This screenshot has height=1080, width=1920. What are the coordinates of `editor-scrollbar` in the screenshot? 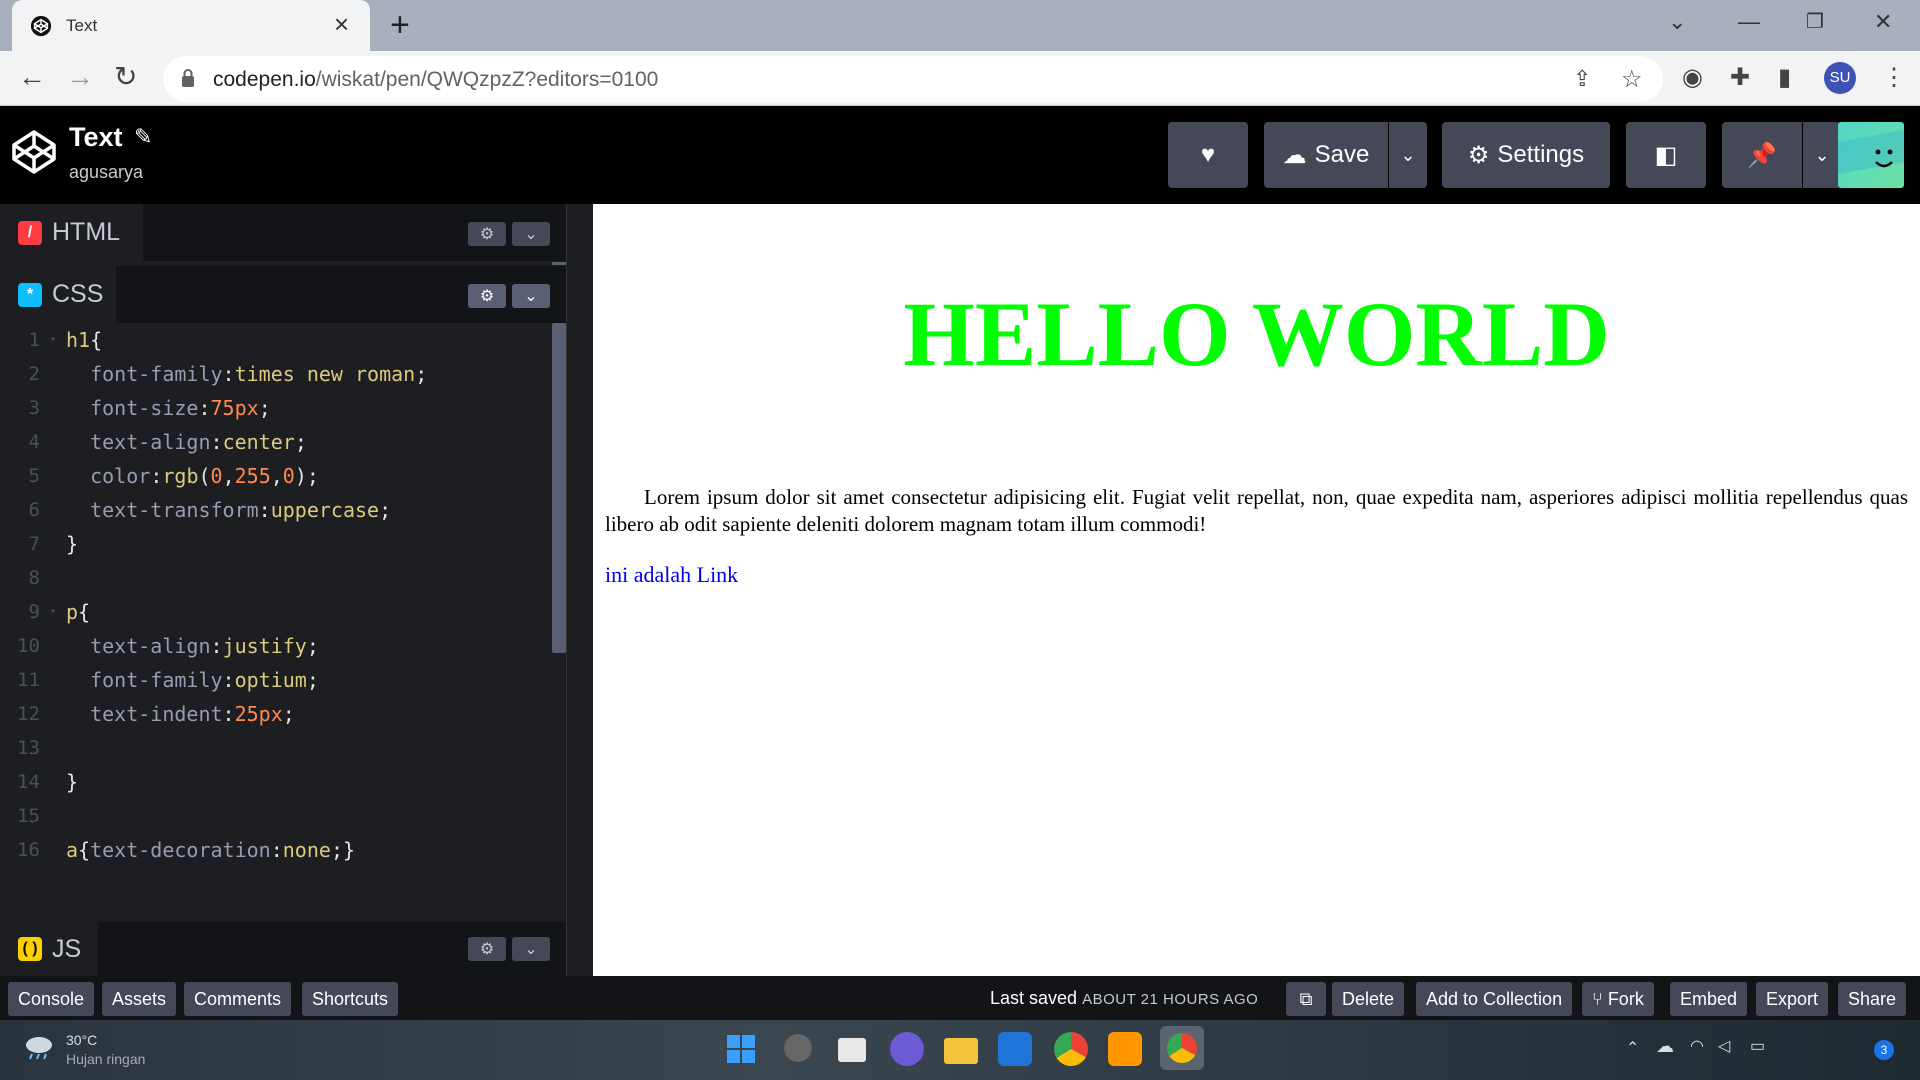 It's located at (559, 488).